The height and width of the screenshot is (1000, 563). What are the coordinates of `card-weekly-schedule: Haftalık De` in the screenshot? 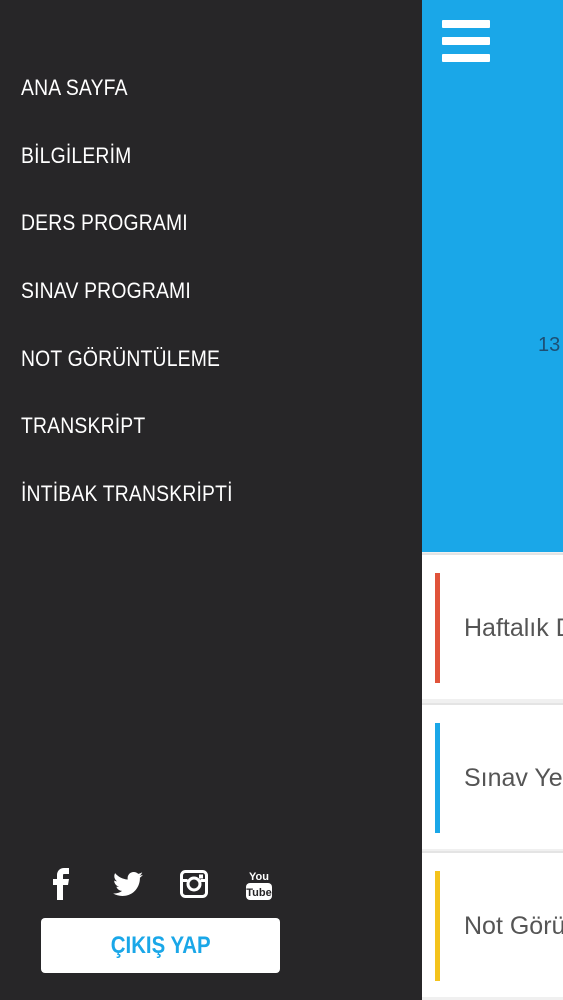 It's located at (492, 626).